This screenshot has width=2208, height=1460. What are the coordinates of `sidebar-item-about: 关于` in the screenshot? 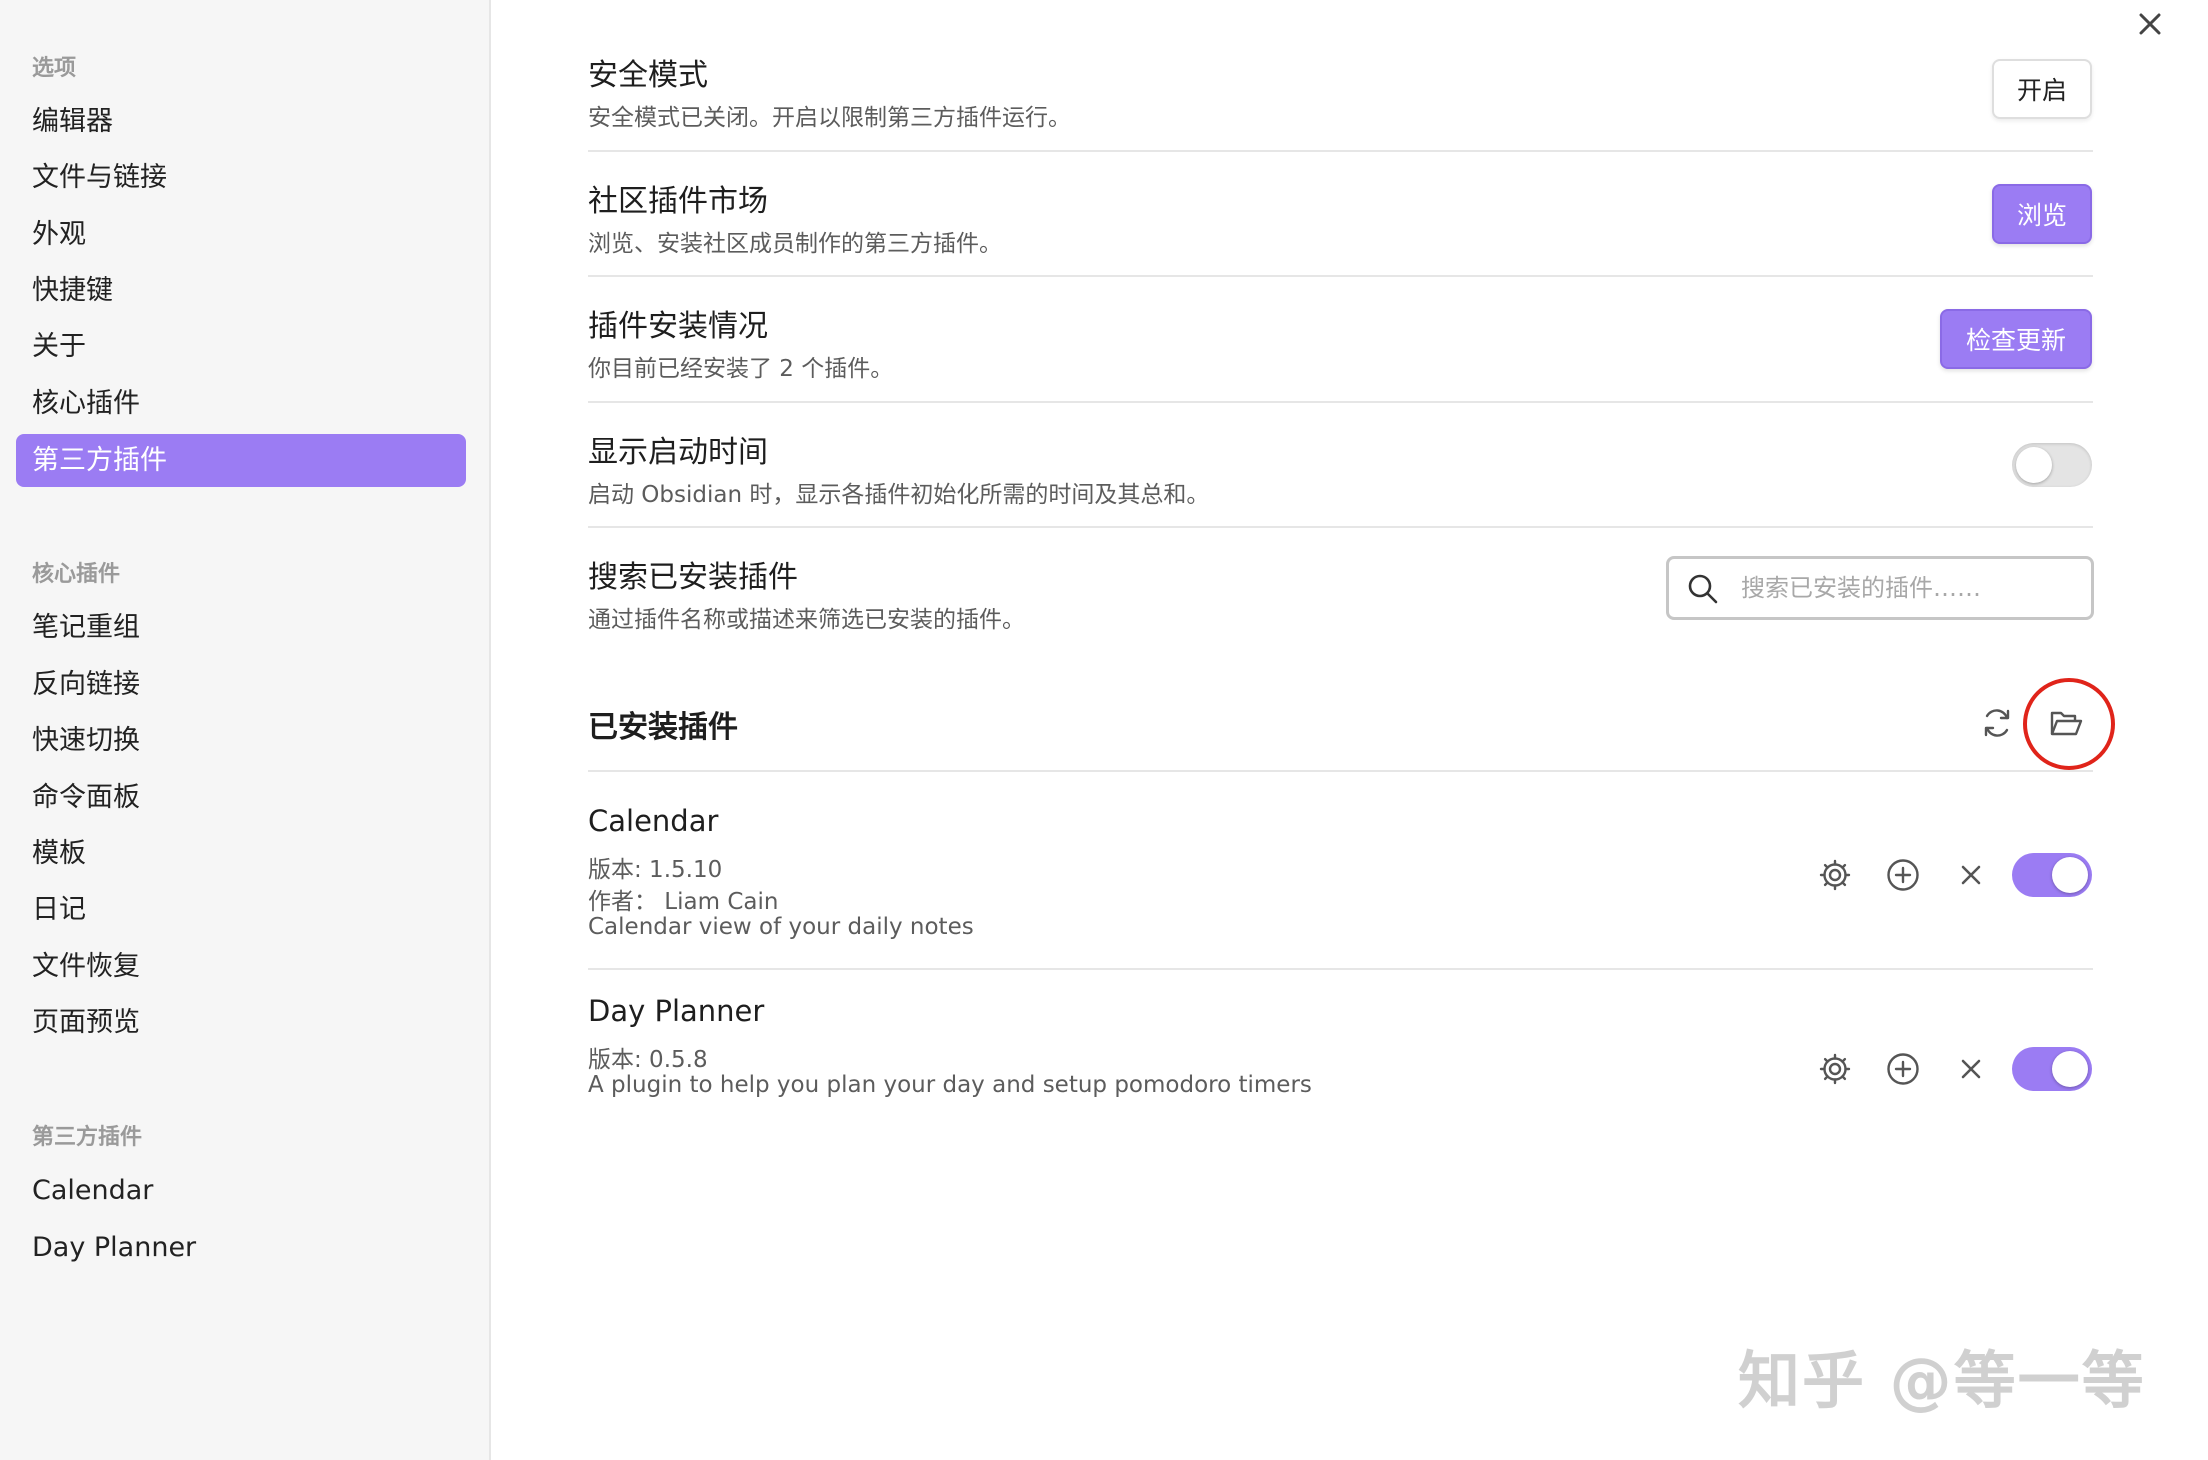 It's located at (241, 346).